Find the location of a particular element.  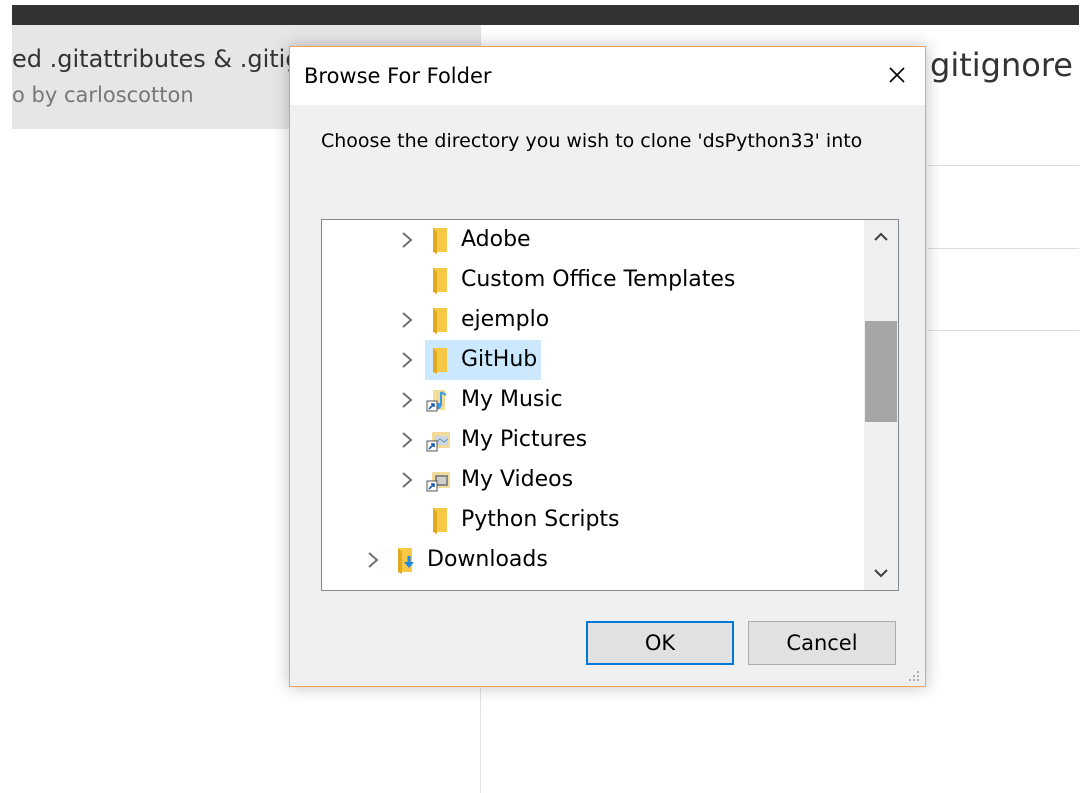

close-button is located at coordinates (897, 75).